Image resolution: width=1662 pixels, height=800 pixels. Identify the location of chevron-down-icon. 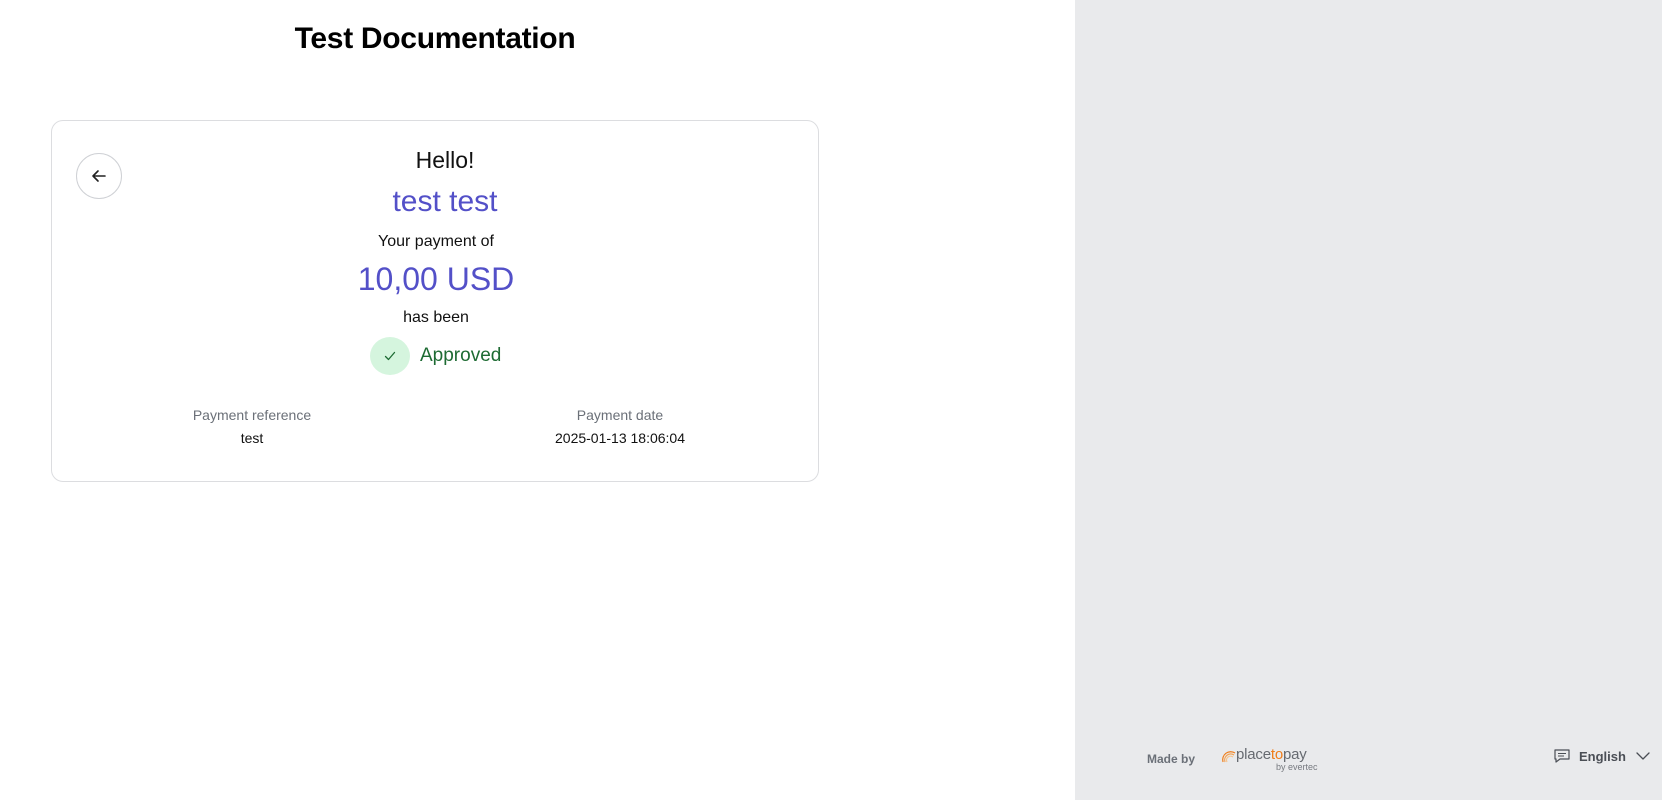
(1643, 756).